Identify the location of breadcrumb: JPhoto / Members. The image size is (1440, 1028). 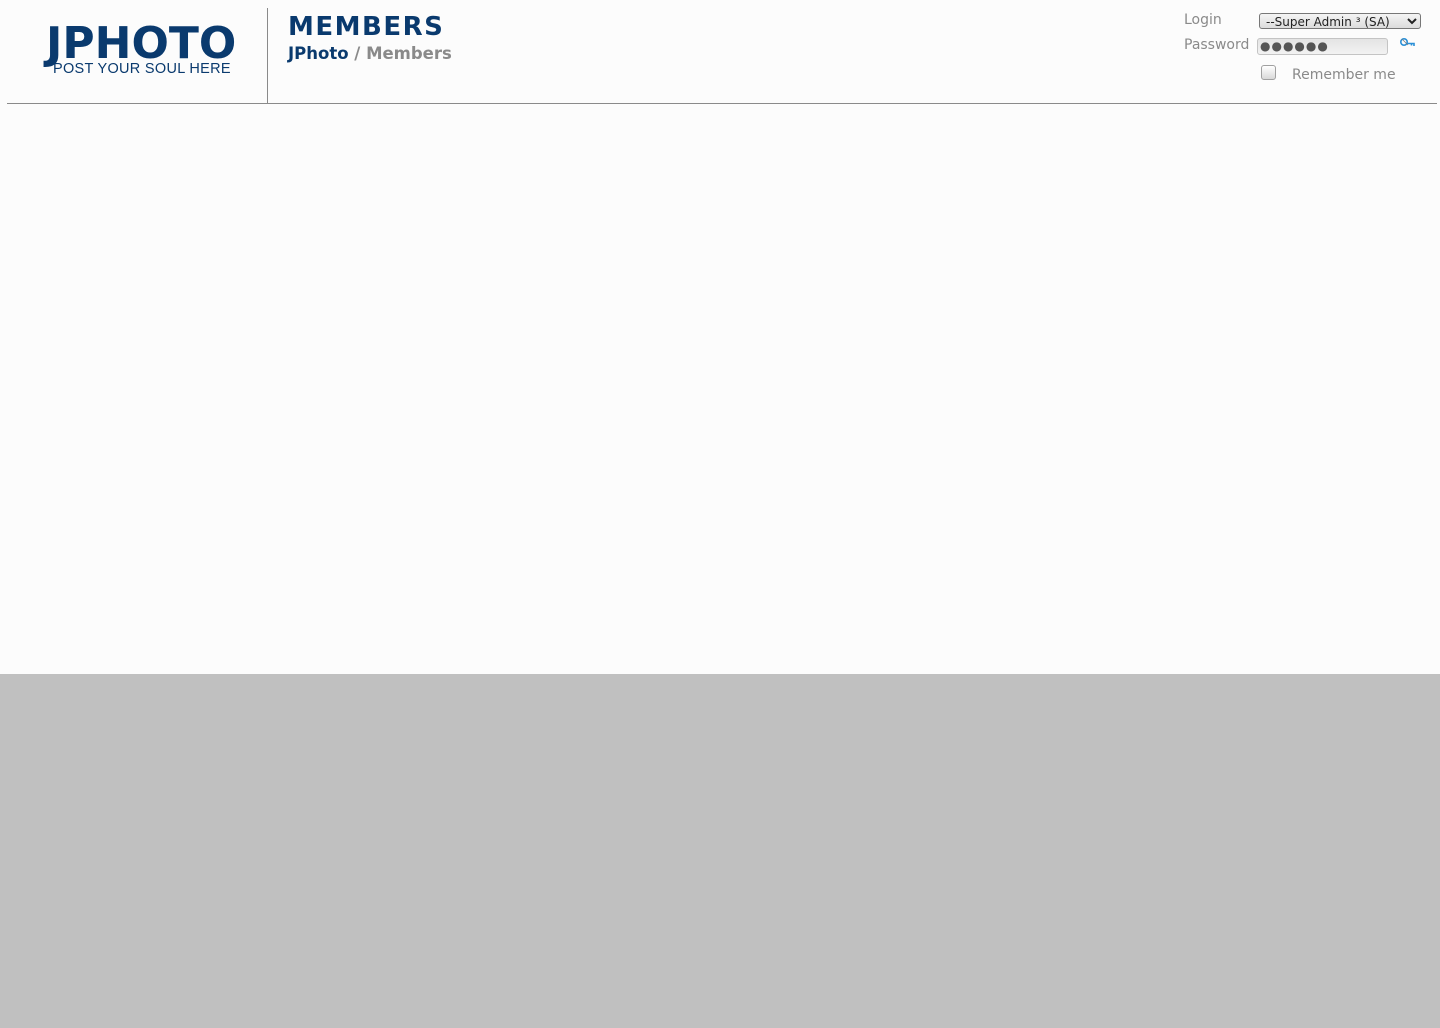
(370, 54).